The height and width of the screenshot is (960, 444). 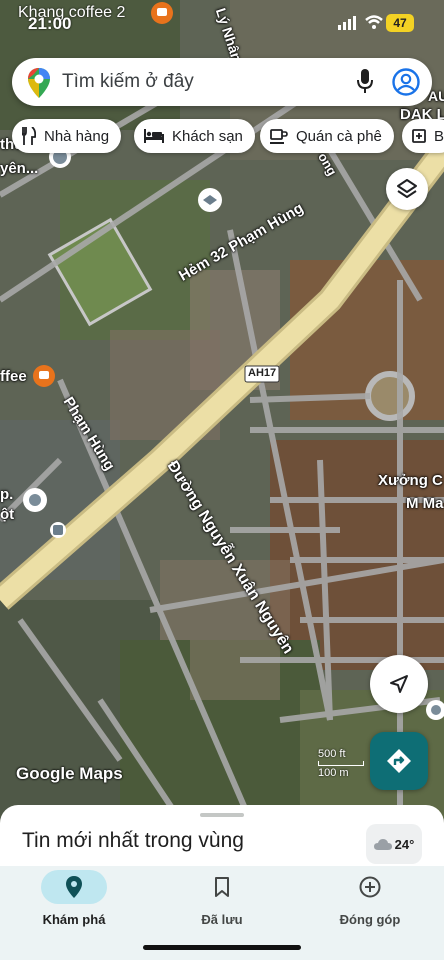 I want to click on drag-handle, so click(x=222, y=815).